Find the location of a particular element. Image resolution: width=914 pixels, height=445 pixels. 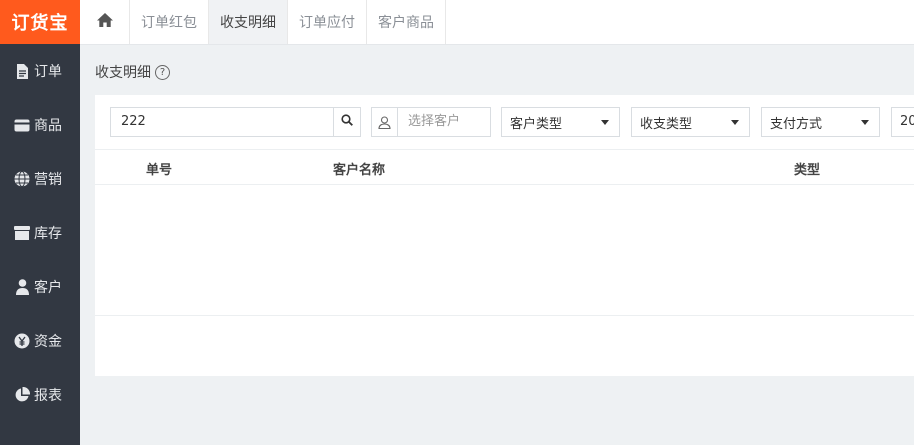

tab-income-expense: 收支明细 is located at coordinates (248, 22).